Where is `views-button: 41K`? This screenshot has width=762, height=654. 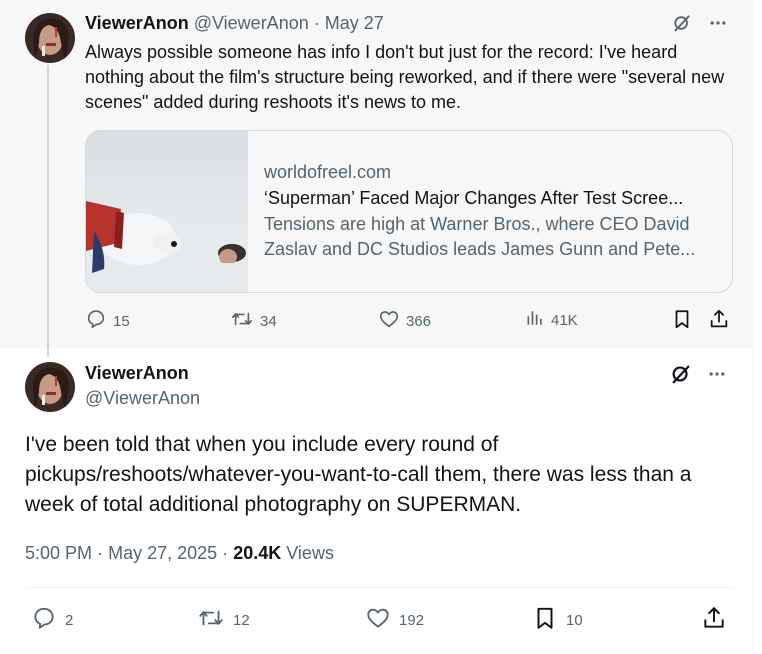 views-button: 41K is located at coordinates (551, 320).